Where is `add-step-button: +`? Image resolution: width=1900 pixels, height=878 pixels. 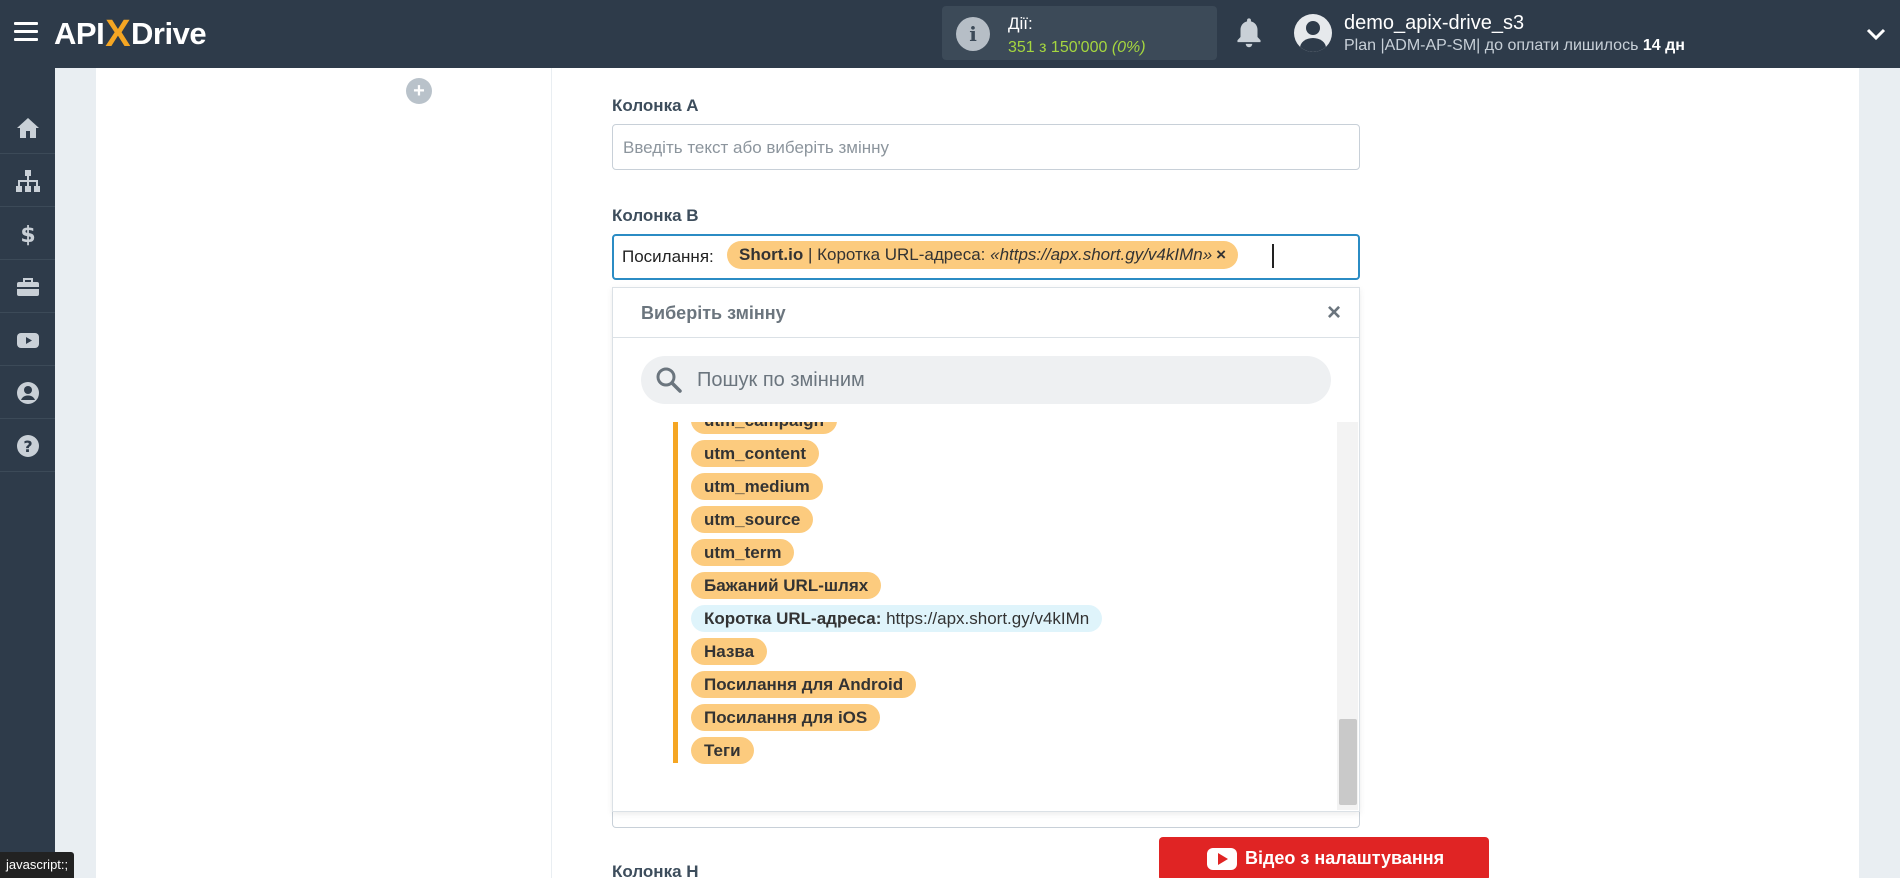
add-step-button: + is located at coordinates (419, 91).